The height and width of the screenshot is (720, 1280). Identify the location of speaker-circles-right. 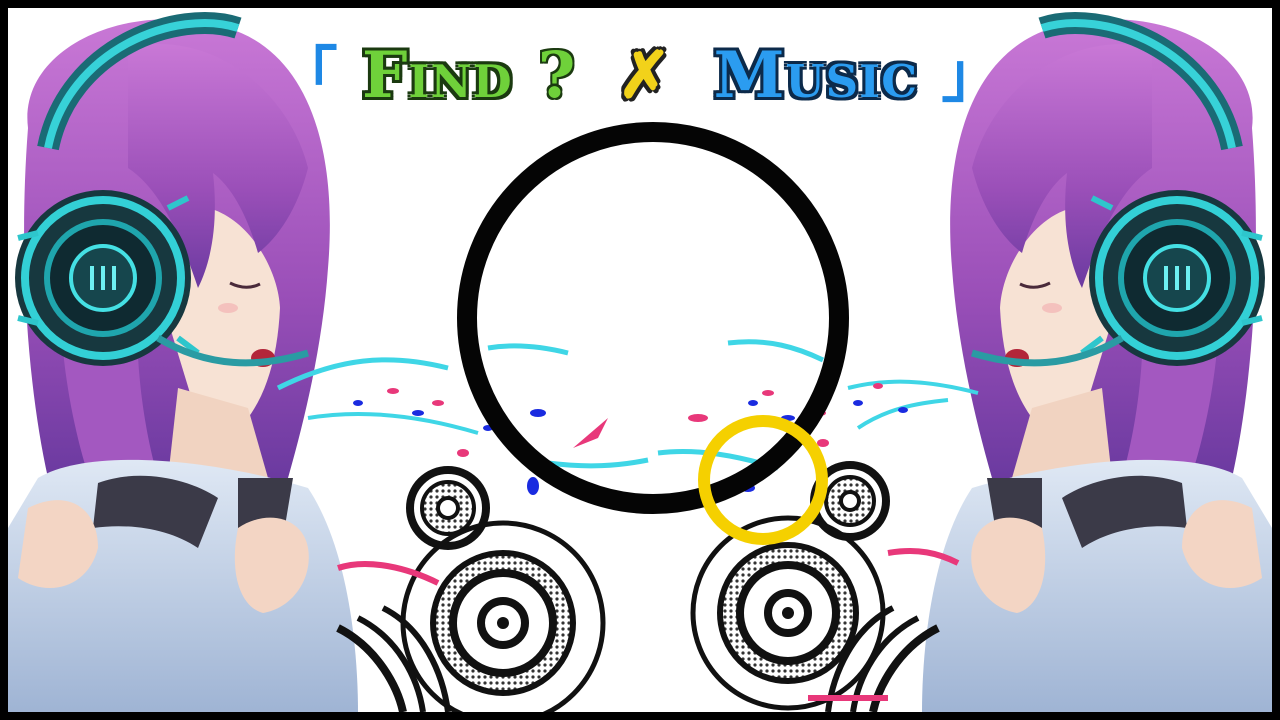
(825, 586).